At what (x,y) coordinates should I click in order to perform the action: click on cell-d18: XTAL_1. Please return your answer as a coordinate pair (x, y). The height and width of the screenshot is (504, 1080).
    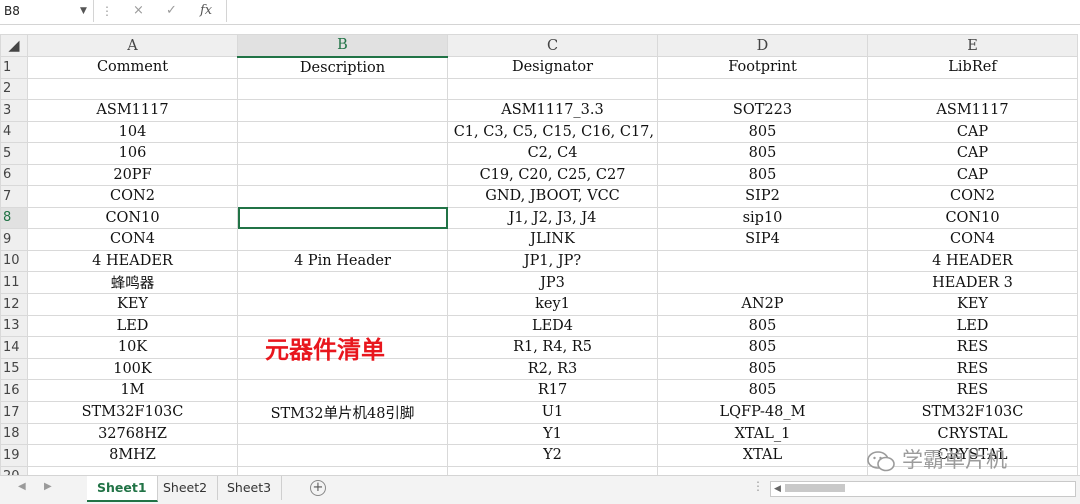
    Looking at the image, I should click on (762, 433).